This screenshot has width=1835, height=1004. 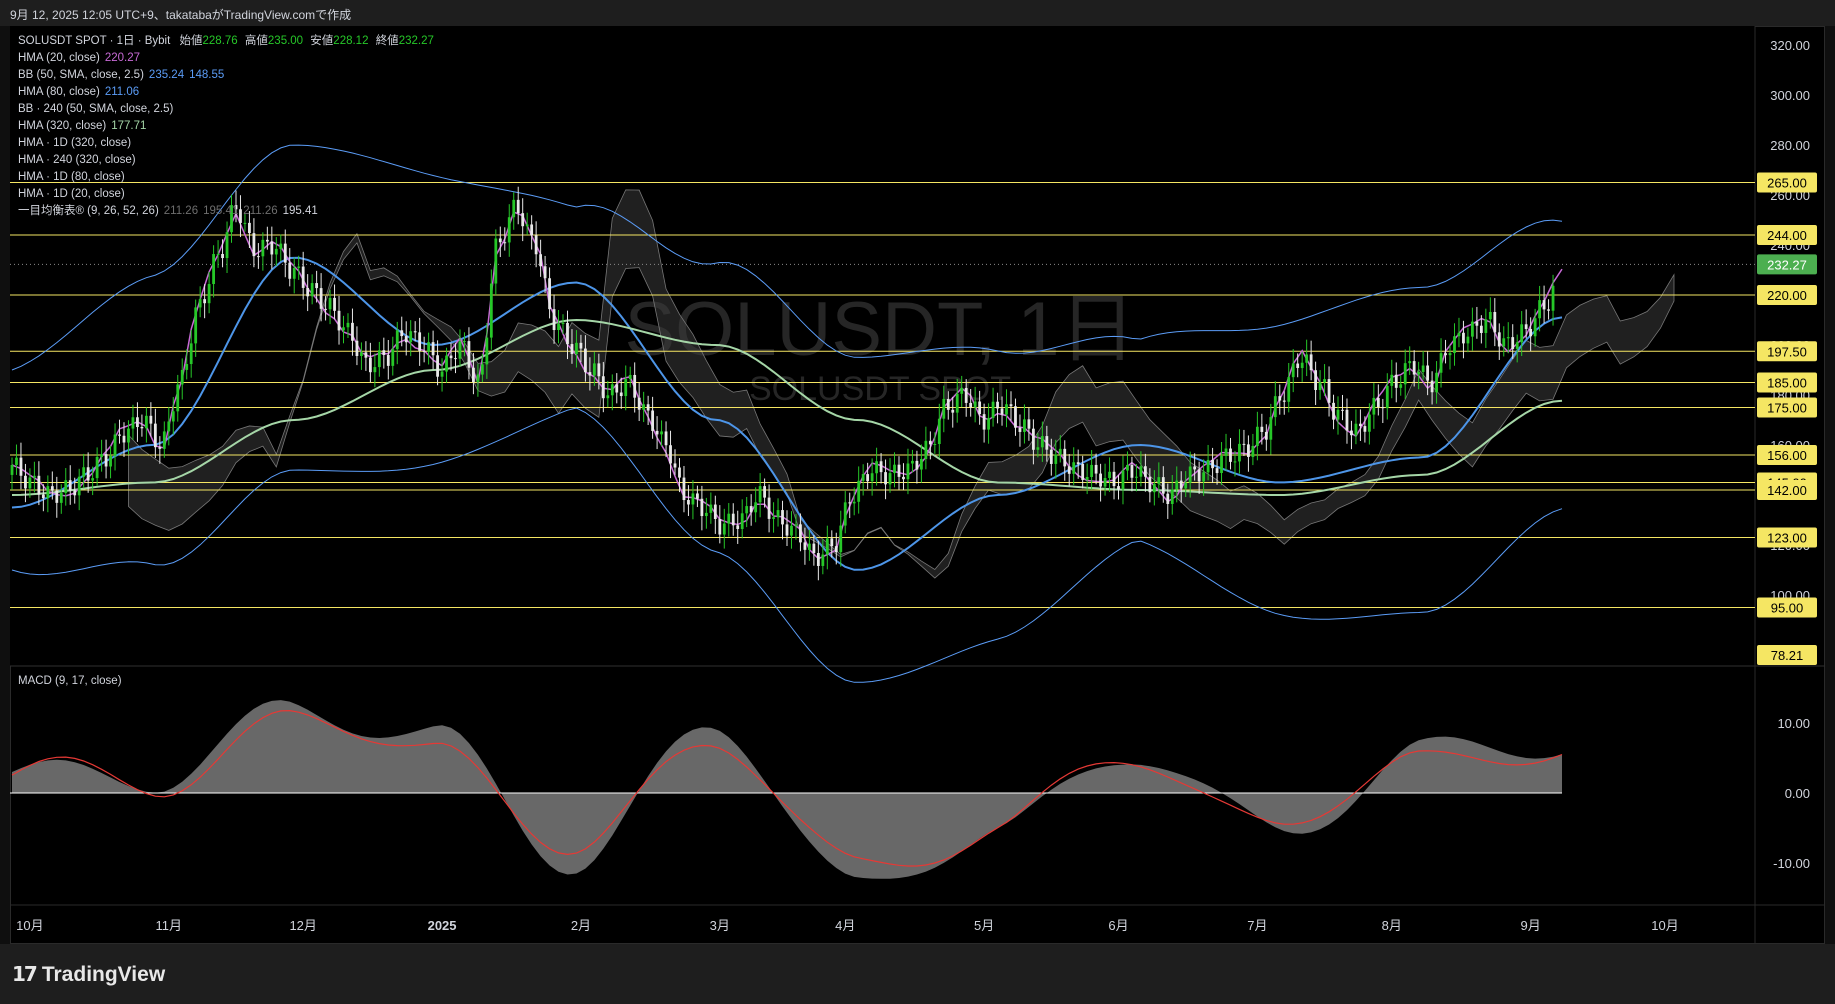 What do you see at coordinates (845, 925) in the screenshot?
I see `time-axis-label: 4月` at bounding box center [845, 925].